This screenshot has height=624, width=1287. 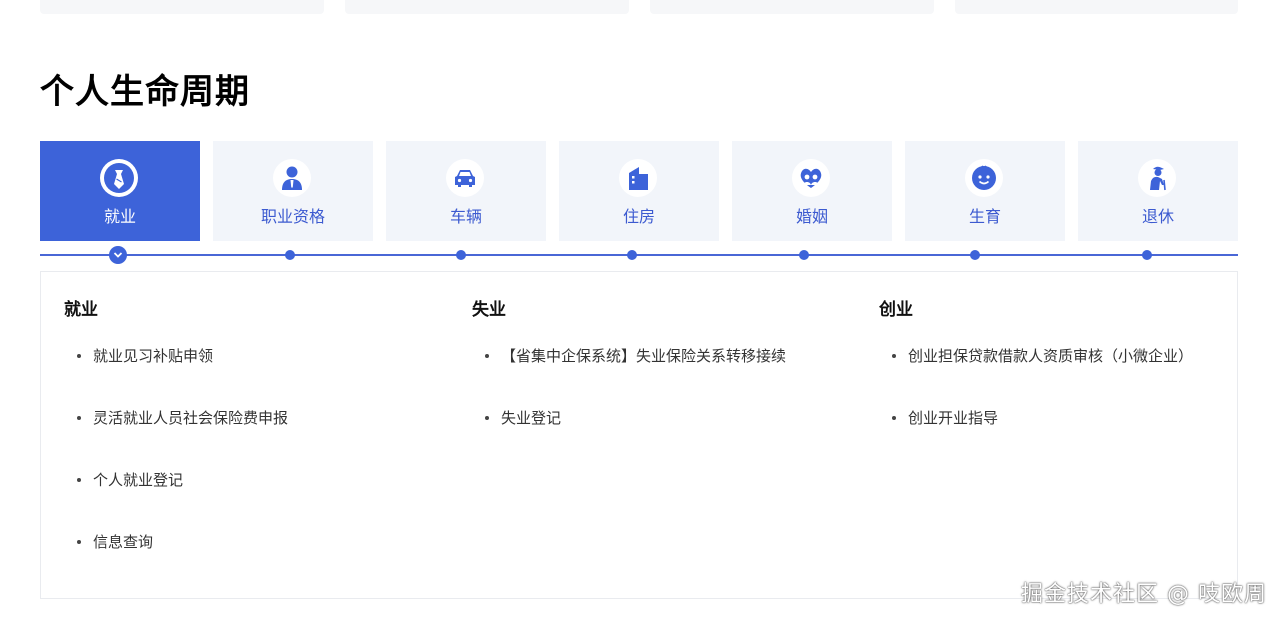 What do you see at coordinates (292, 216) in the screenshot?
I see `tab-label: 职业资格` at bounding box center [292, 216].